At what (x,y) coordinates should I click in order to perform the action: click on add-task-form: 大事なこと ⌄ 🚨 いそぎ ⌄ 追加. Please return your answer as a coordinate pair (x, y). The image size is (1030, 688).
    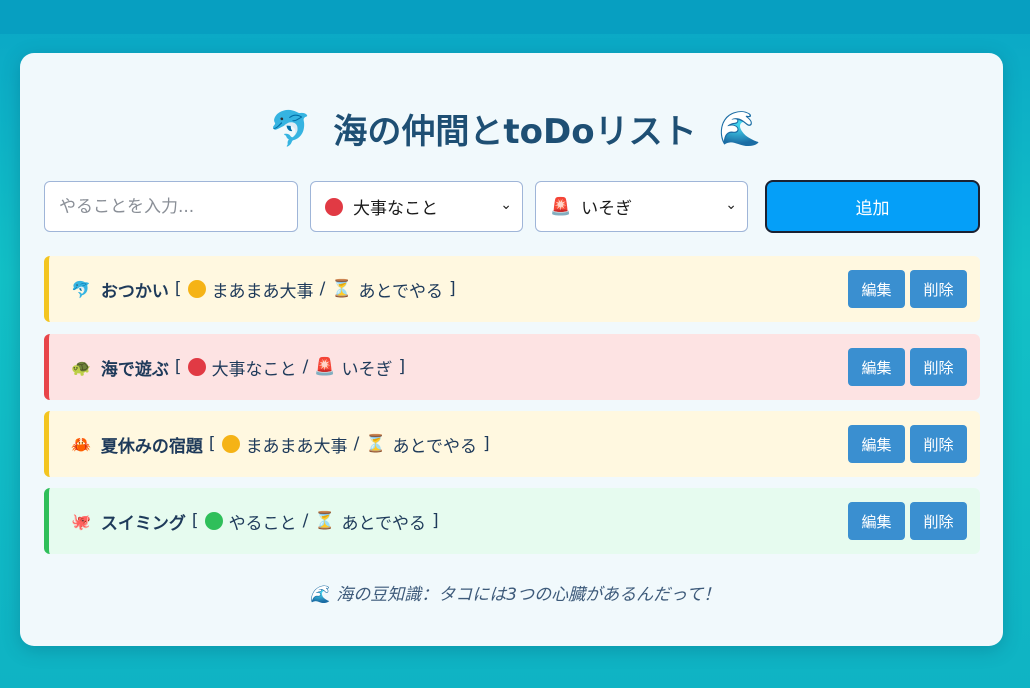
    Looking at the image, I should click on (512, 206).